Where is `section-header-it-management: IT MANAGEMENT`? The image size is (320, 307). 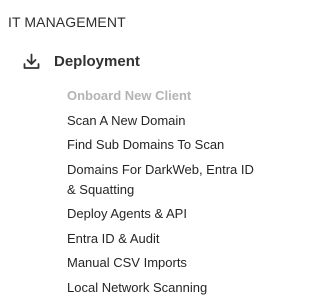
section-header-it-management: IT MANAGEMENT is located at coordinates (67, 22).